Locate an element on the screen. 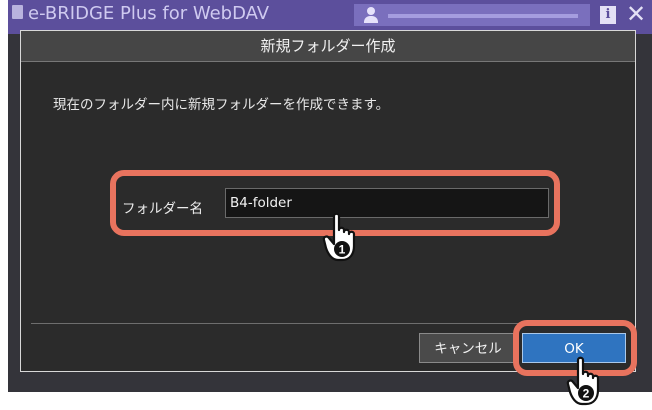  hand-pointer-icon: 1 is located at coordinates (342, 237).